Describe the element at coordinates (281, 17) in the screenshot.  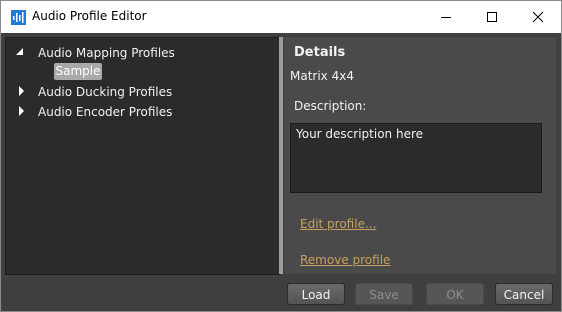
I see `title-bar: Audio Profile Editor` at that location.